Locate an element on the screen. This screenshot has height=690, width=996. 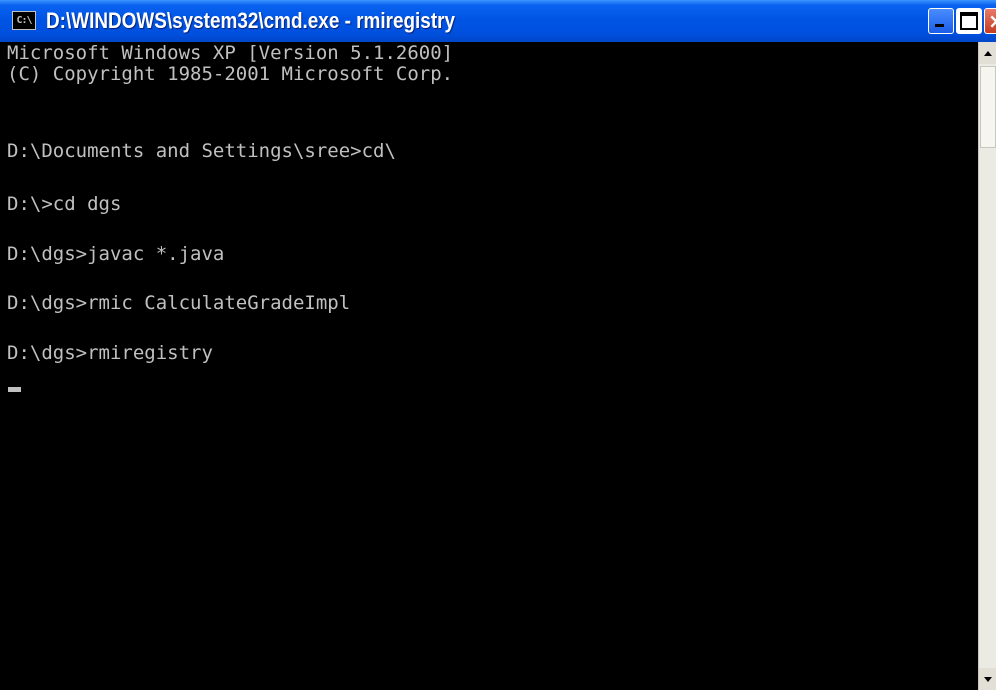
console-line: (C) Copyright 1985-2001 Microsoft Corp. is located at coordinates (230, 74).